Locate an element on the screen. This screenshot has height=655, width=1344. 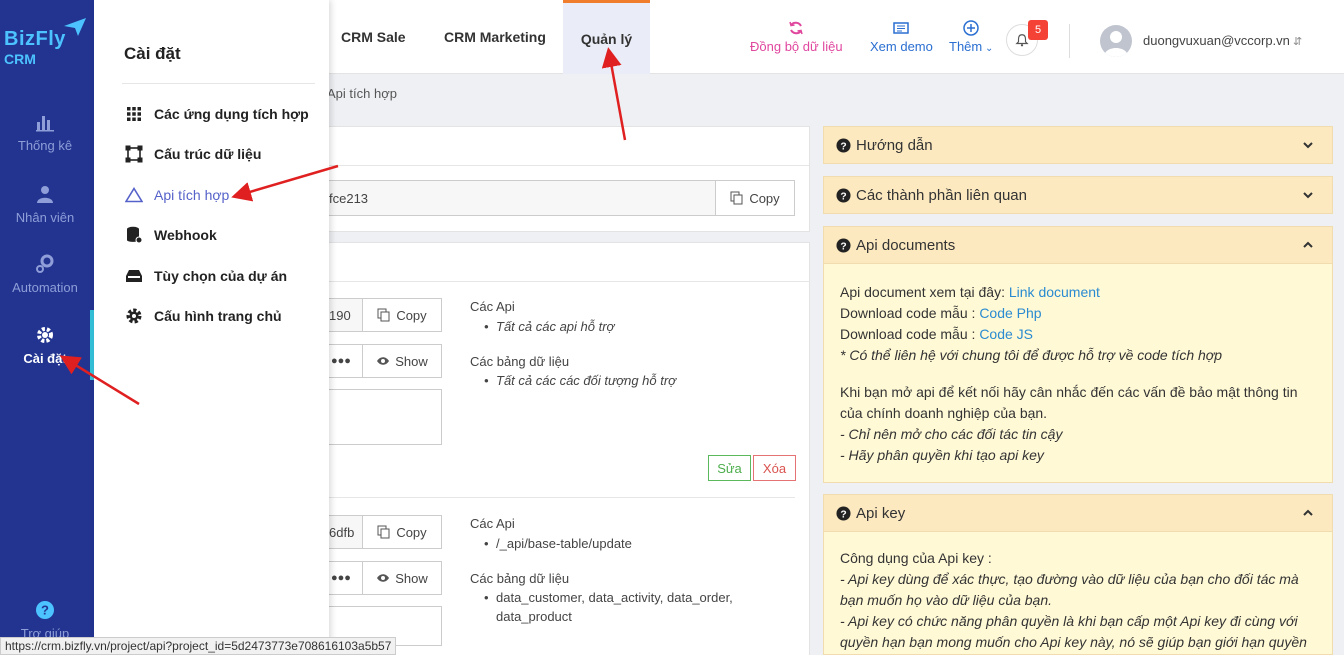
rail-item-statistics: Thống kê is located at coordinates (45, 132).